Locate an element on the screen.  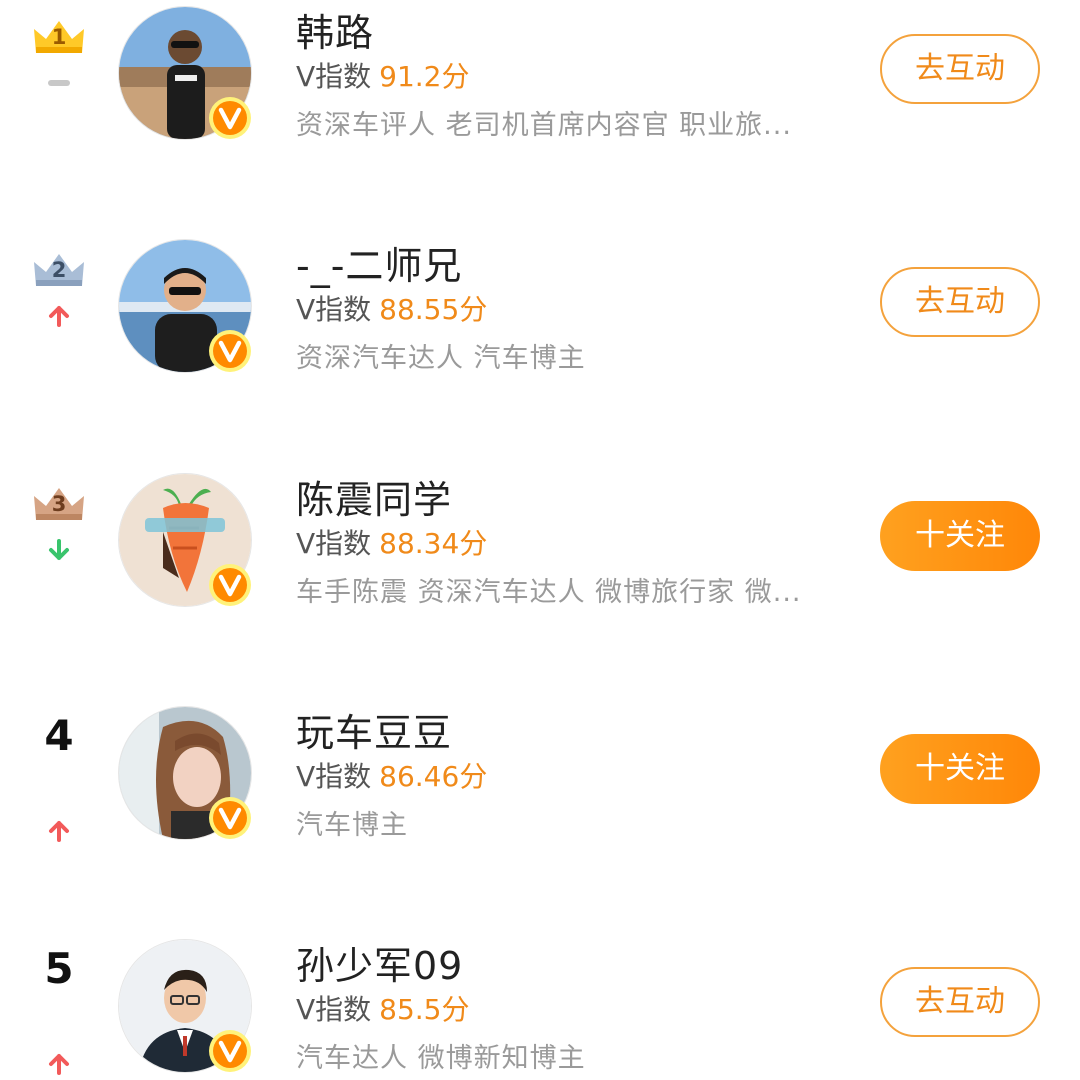
user-name: 玩车豆豆 is located at coordinates (374, 729).